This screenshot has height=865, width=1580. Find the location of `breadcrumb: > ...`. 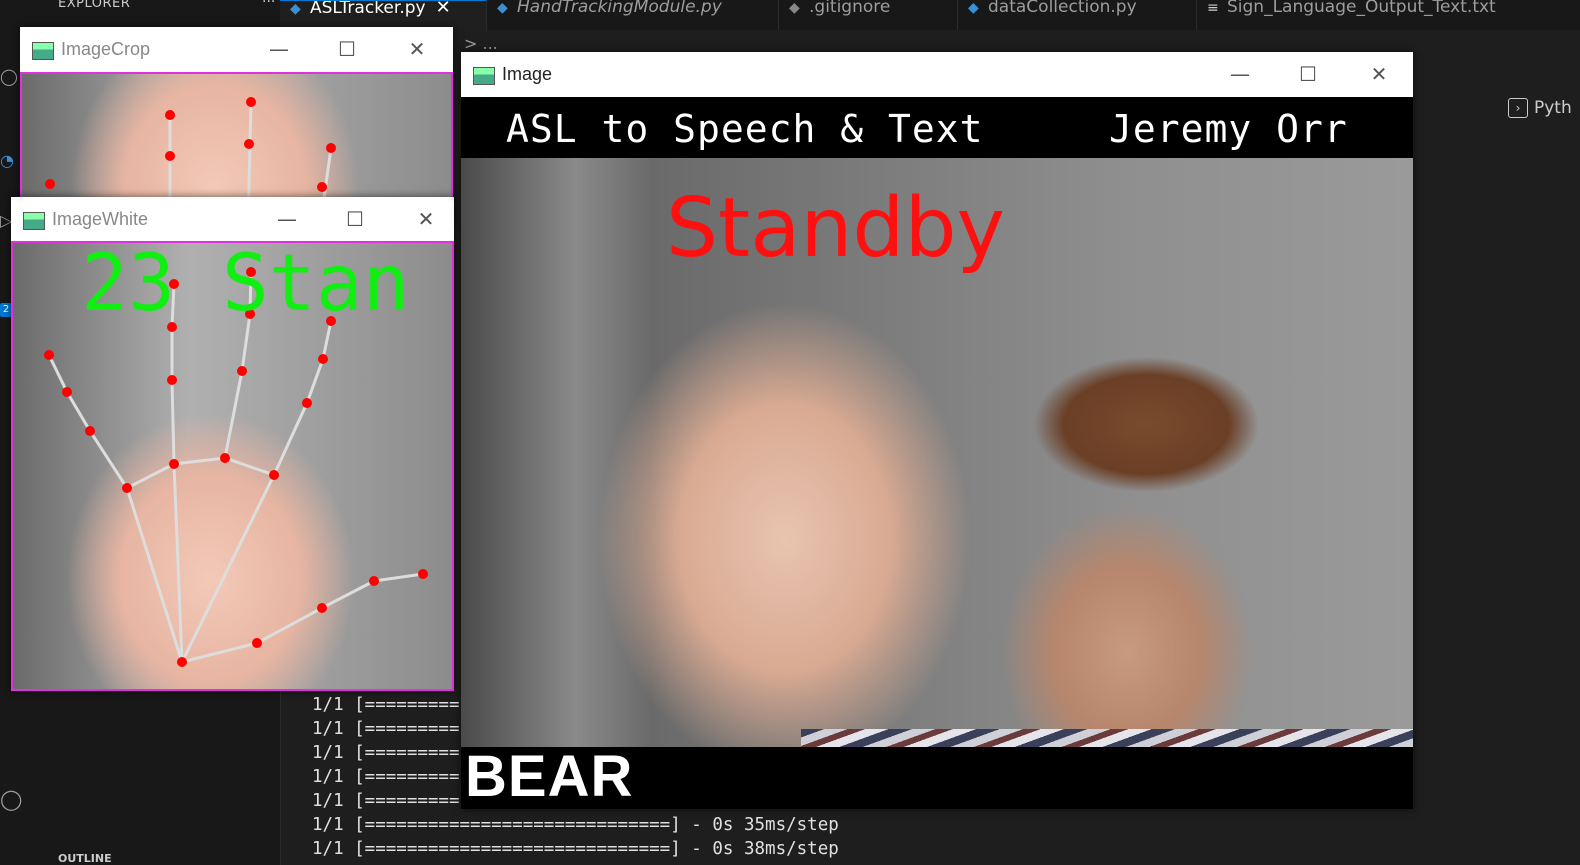

breadcrumb: > ... is located at coordinates (481, 43).